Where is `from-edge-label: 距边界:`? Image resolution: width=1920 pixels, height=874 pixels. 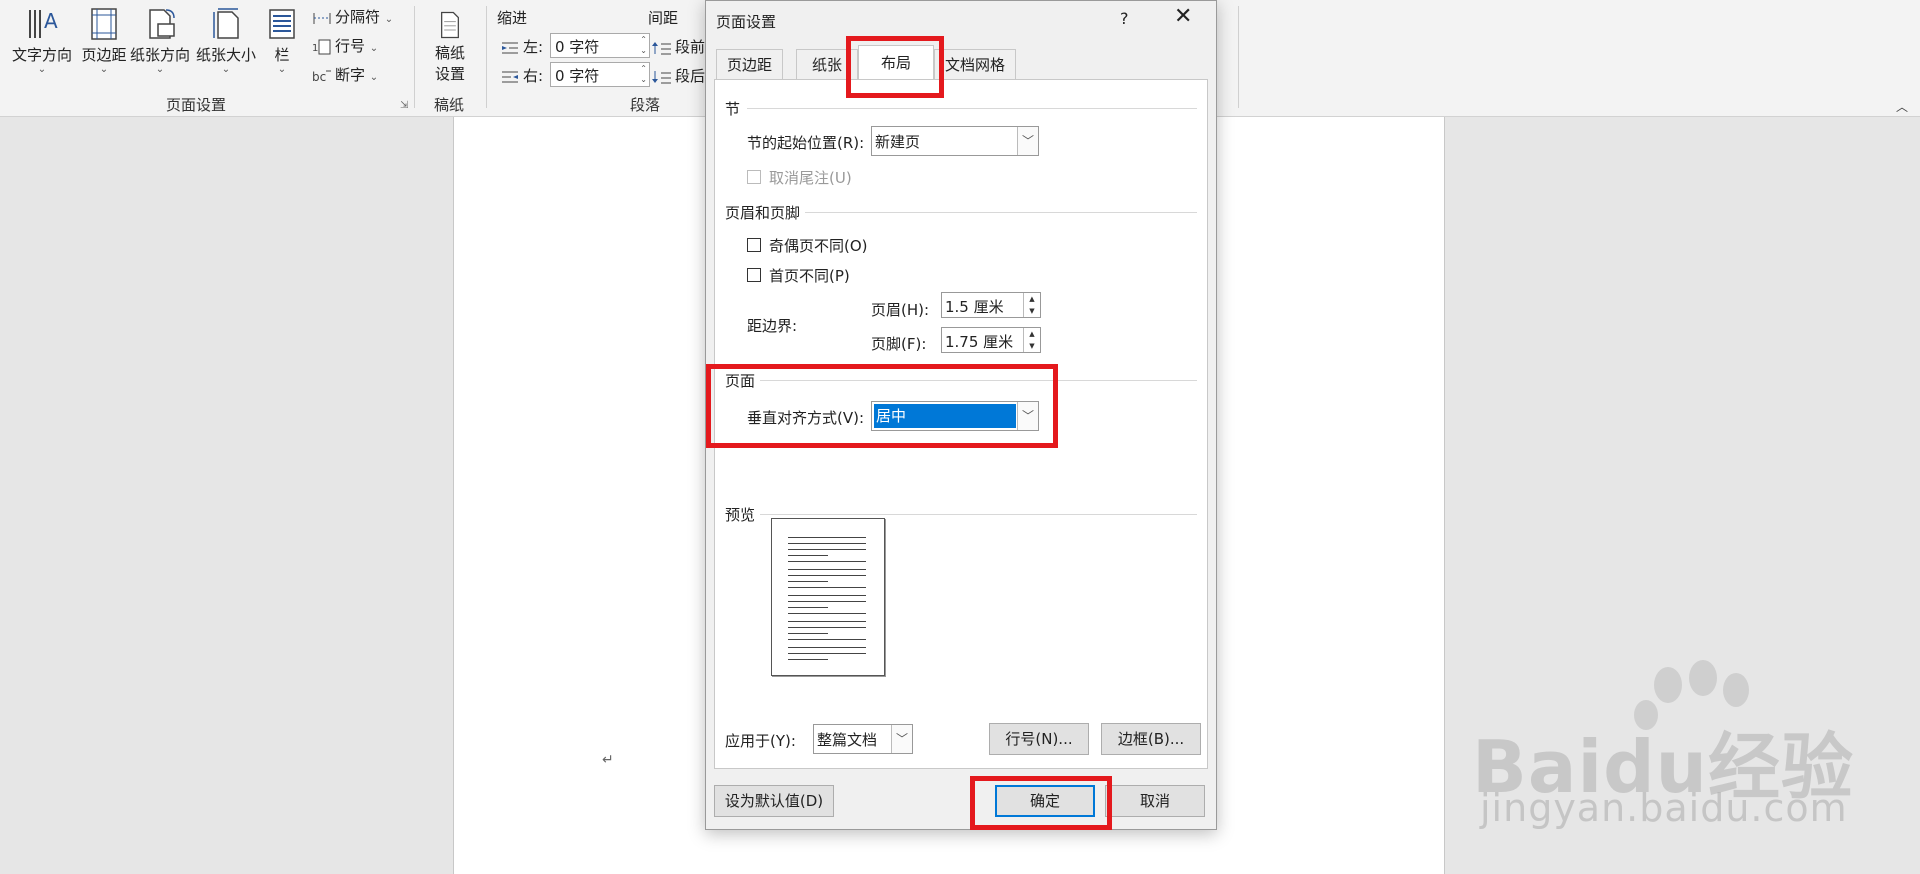
from-edge-label: 距边界: is located at coordinates (772, 326).